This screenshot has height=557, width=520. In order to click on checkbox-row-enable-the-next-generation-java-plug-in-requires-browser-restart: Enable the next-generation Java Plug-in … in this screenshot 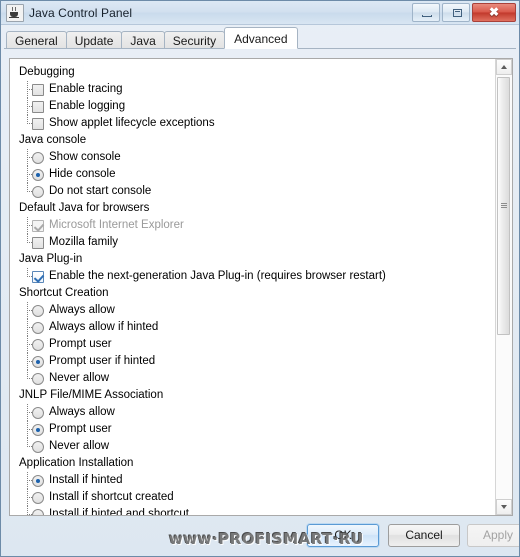, I will do `click(252, 276)`.